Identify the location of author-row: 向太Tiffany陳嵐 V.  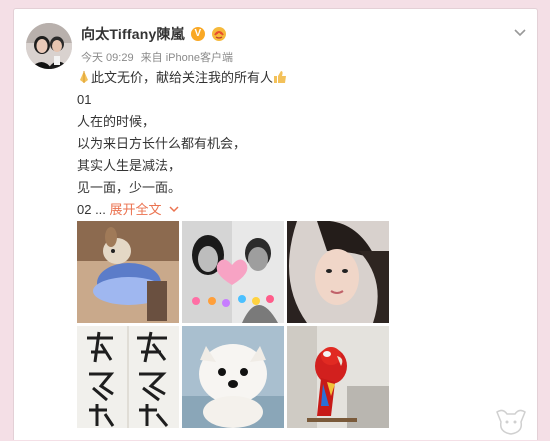
(154, 34).